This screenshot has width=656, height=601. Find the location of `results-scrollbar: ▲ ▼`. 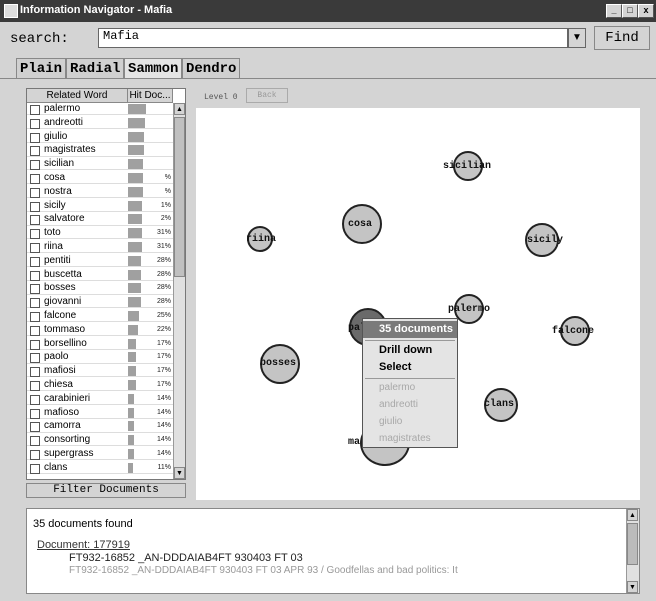

results-scrollbar: ▲ ▼ is located at coordinates (632, 551).